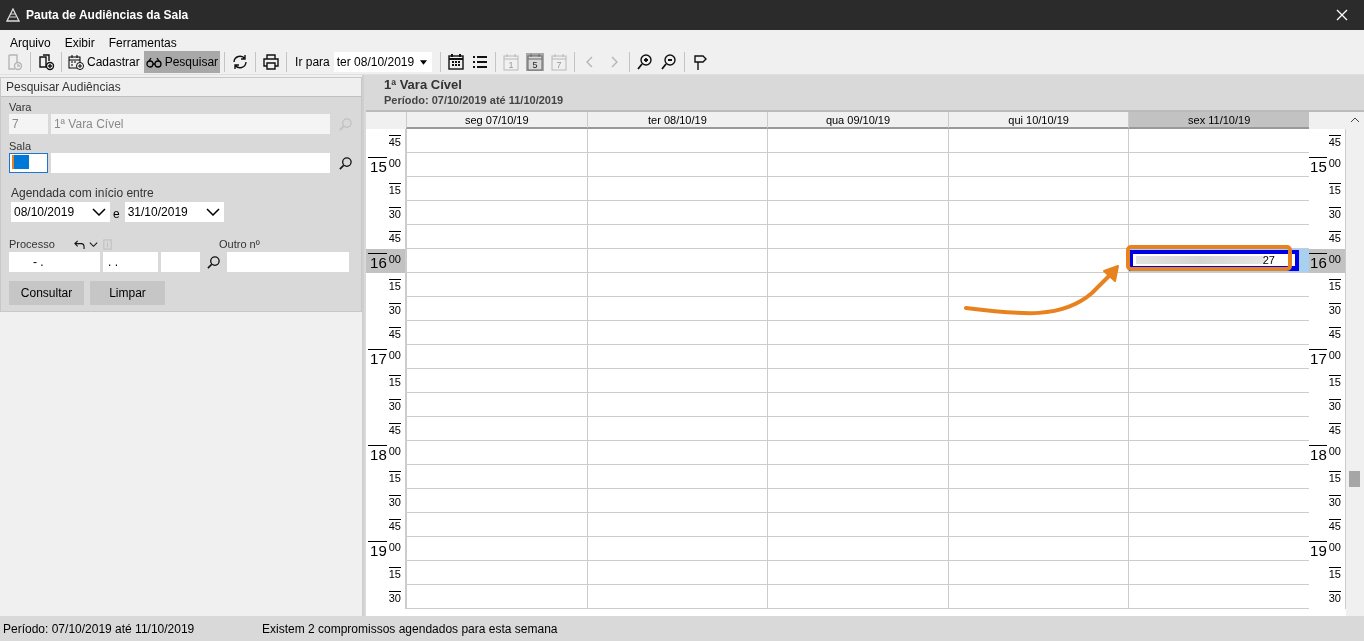 This screenshot has height=641, width=1364. What do you see at coordinates (180, 262) in the screenshot?
I see `process-number-field` at bounding box center [180, 262].